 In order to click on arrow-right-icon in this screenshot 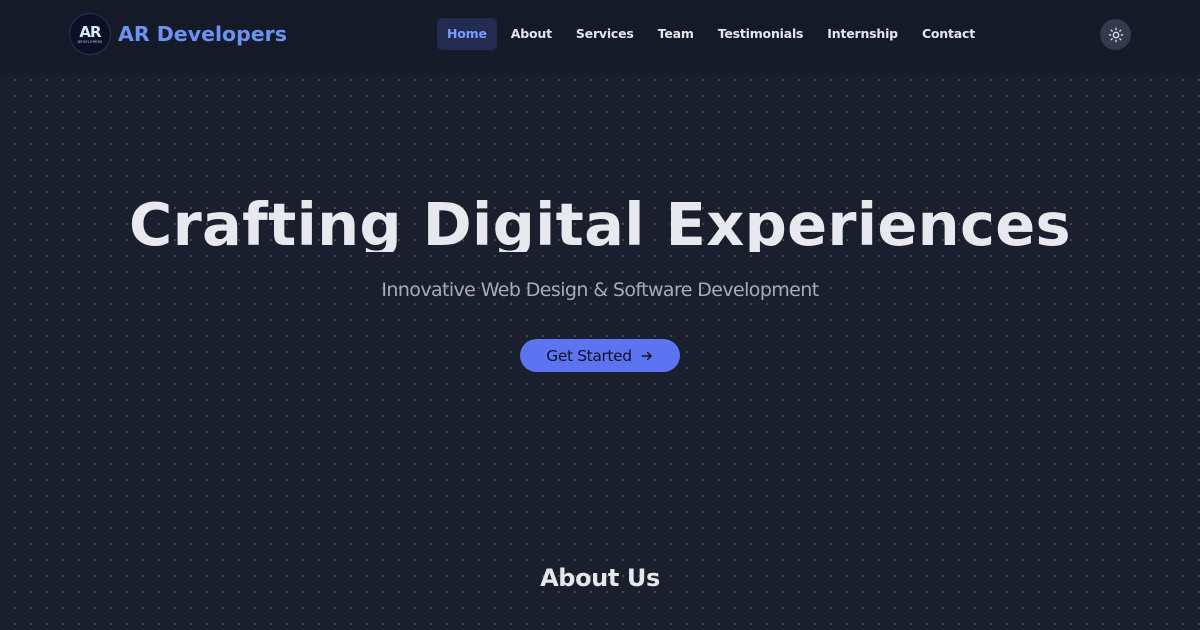, I will do `click(647, 356)`.